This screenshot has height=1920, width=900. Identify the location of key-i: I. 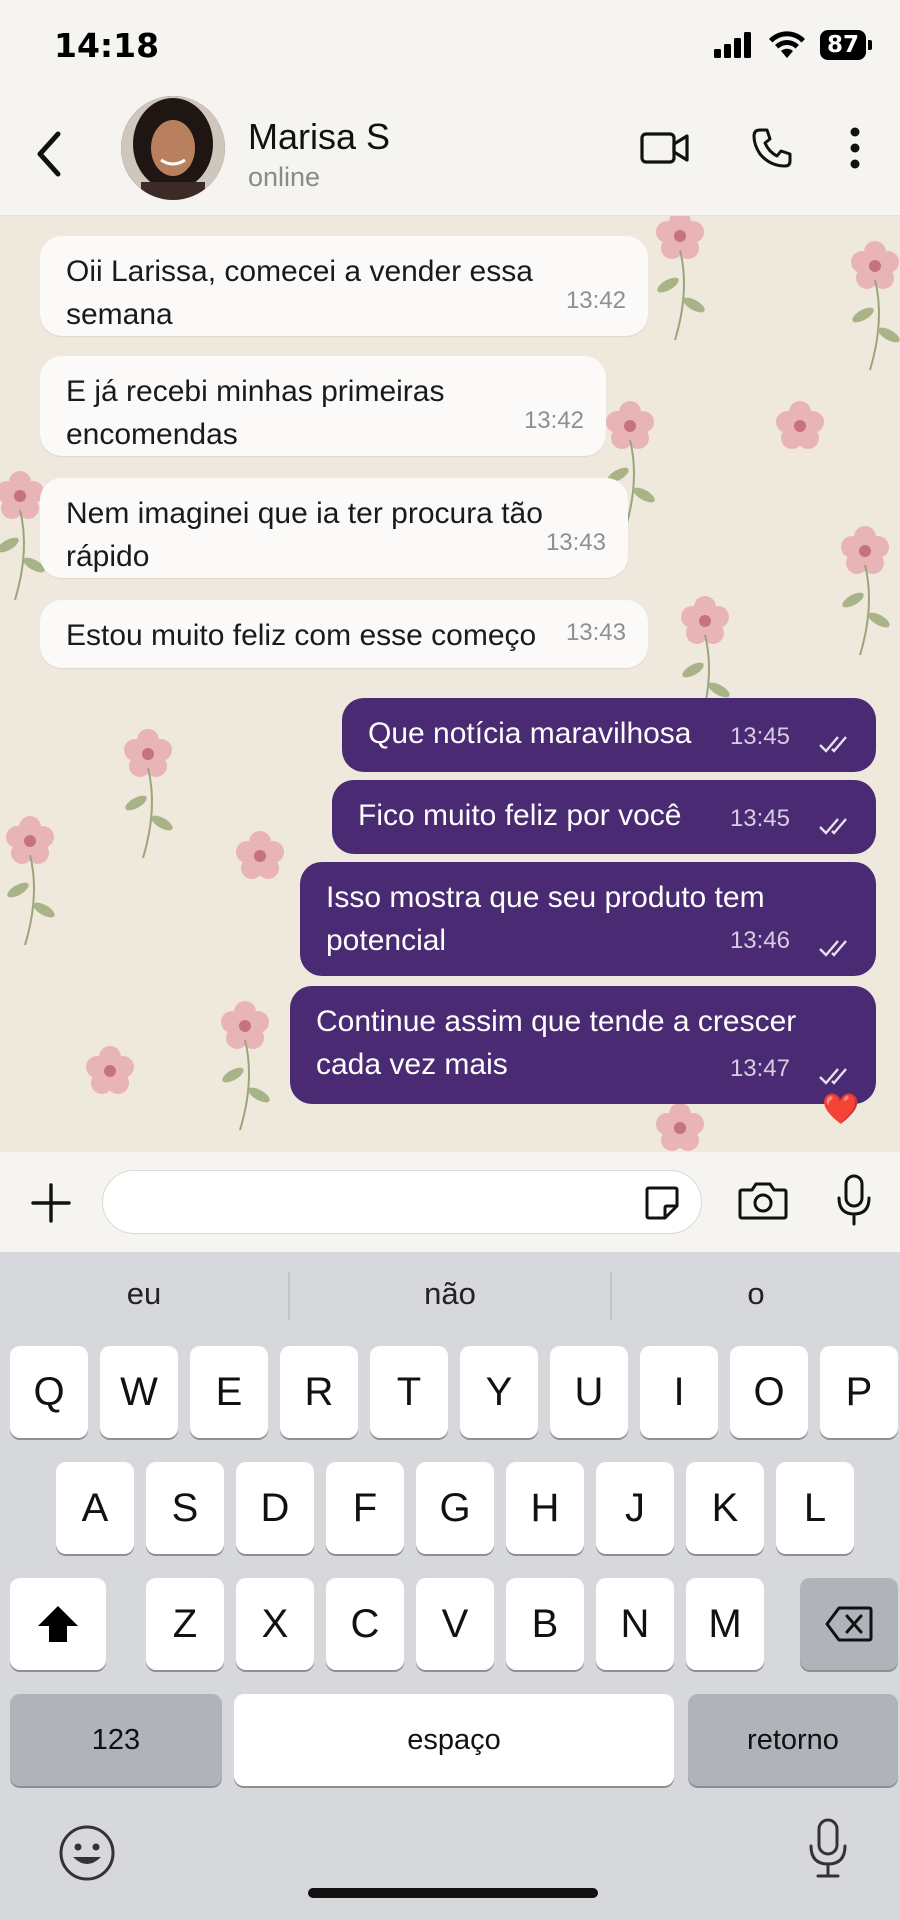
(679, 1392).